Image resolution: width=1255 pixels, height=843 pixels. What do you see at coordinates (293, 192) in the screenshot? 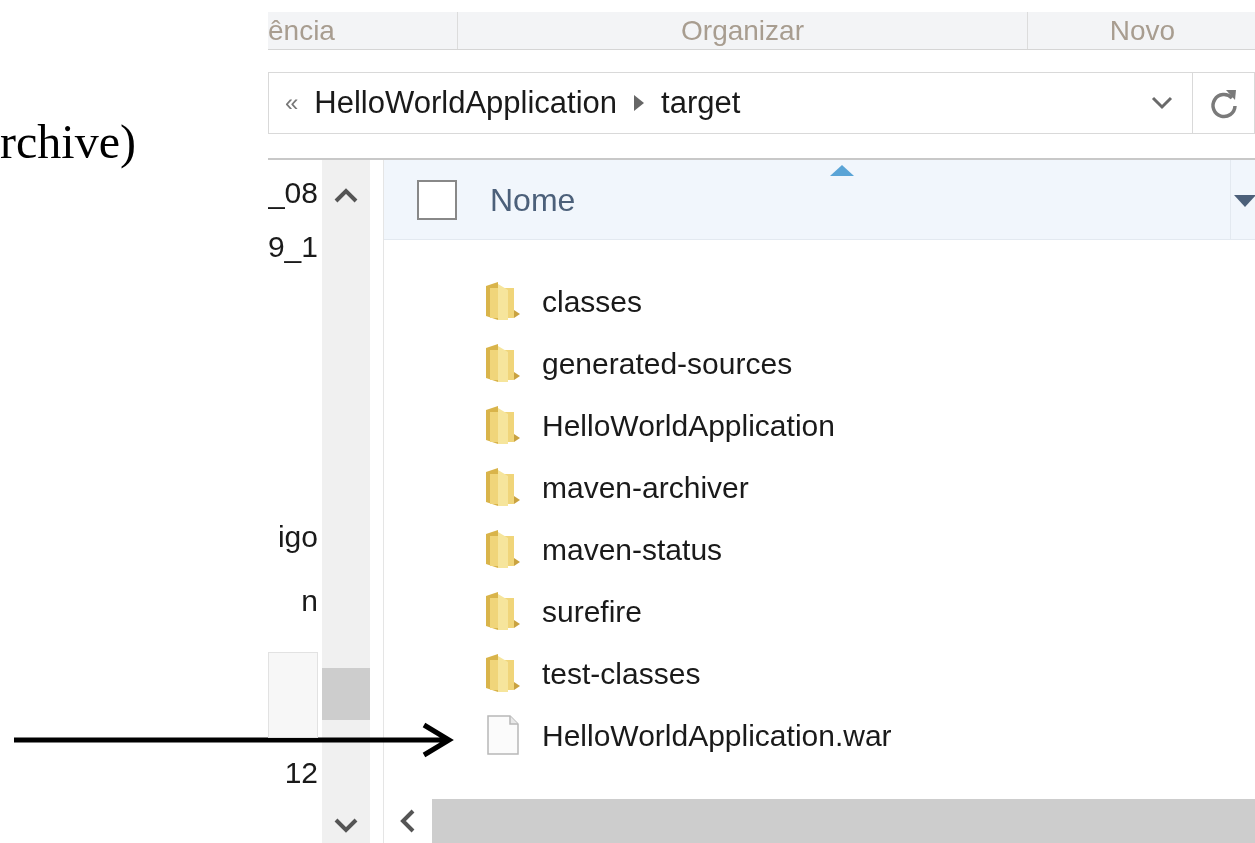
I see `navigation-item: _08` at bounding box center [293, 192].